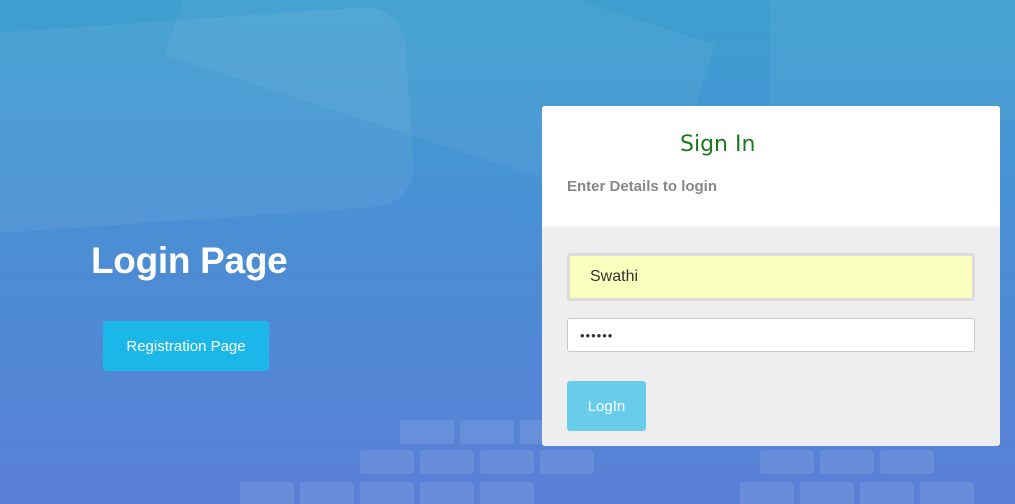 Image resolution: width=1015 pixels, height=504 pixels. What do you see at coordinates (642, 186) in the screenshot?
I see `signin-subtitle: Enter Details to login` at bounding box center [642, 186].